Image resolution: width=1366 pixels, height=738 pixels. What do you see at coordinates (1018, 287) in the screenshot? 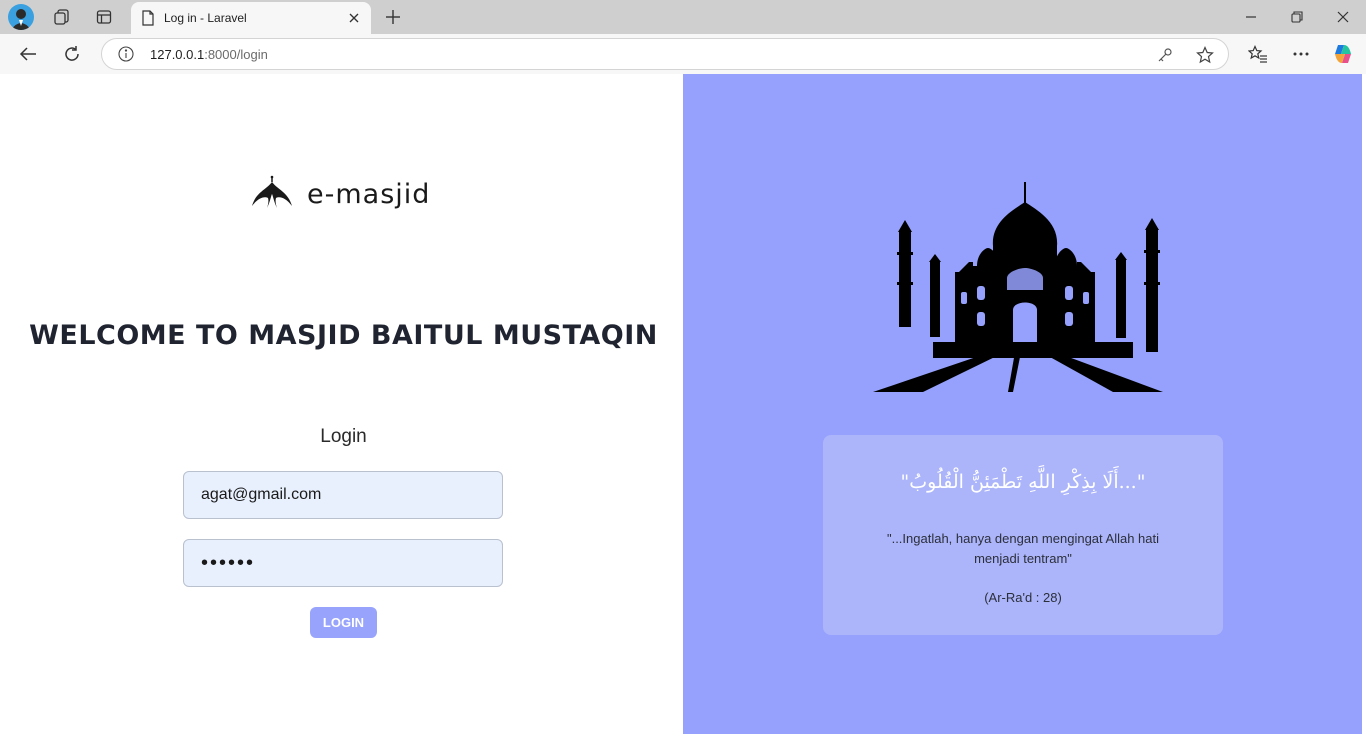
I see `taj-mahal-silhouette-icon` at bounding box center [1018, 287].